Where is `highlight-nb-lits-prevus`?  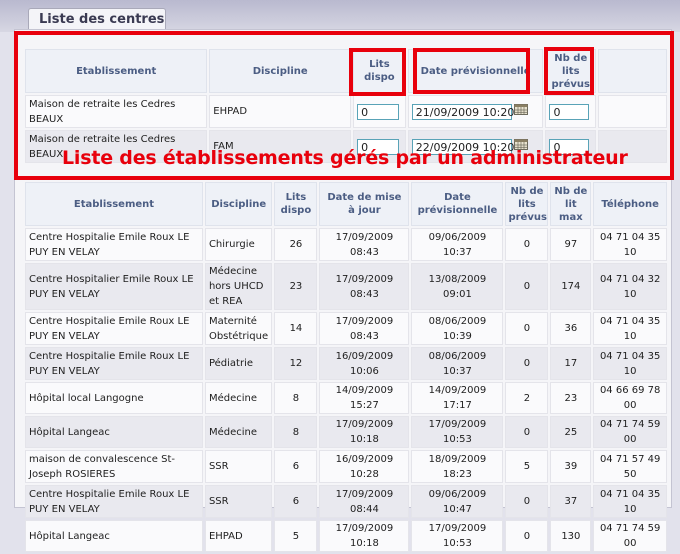
highlight-nb-lits-prevus is located at coordinates (569, 71).